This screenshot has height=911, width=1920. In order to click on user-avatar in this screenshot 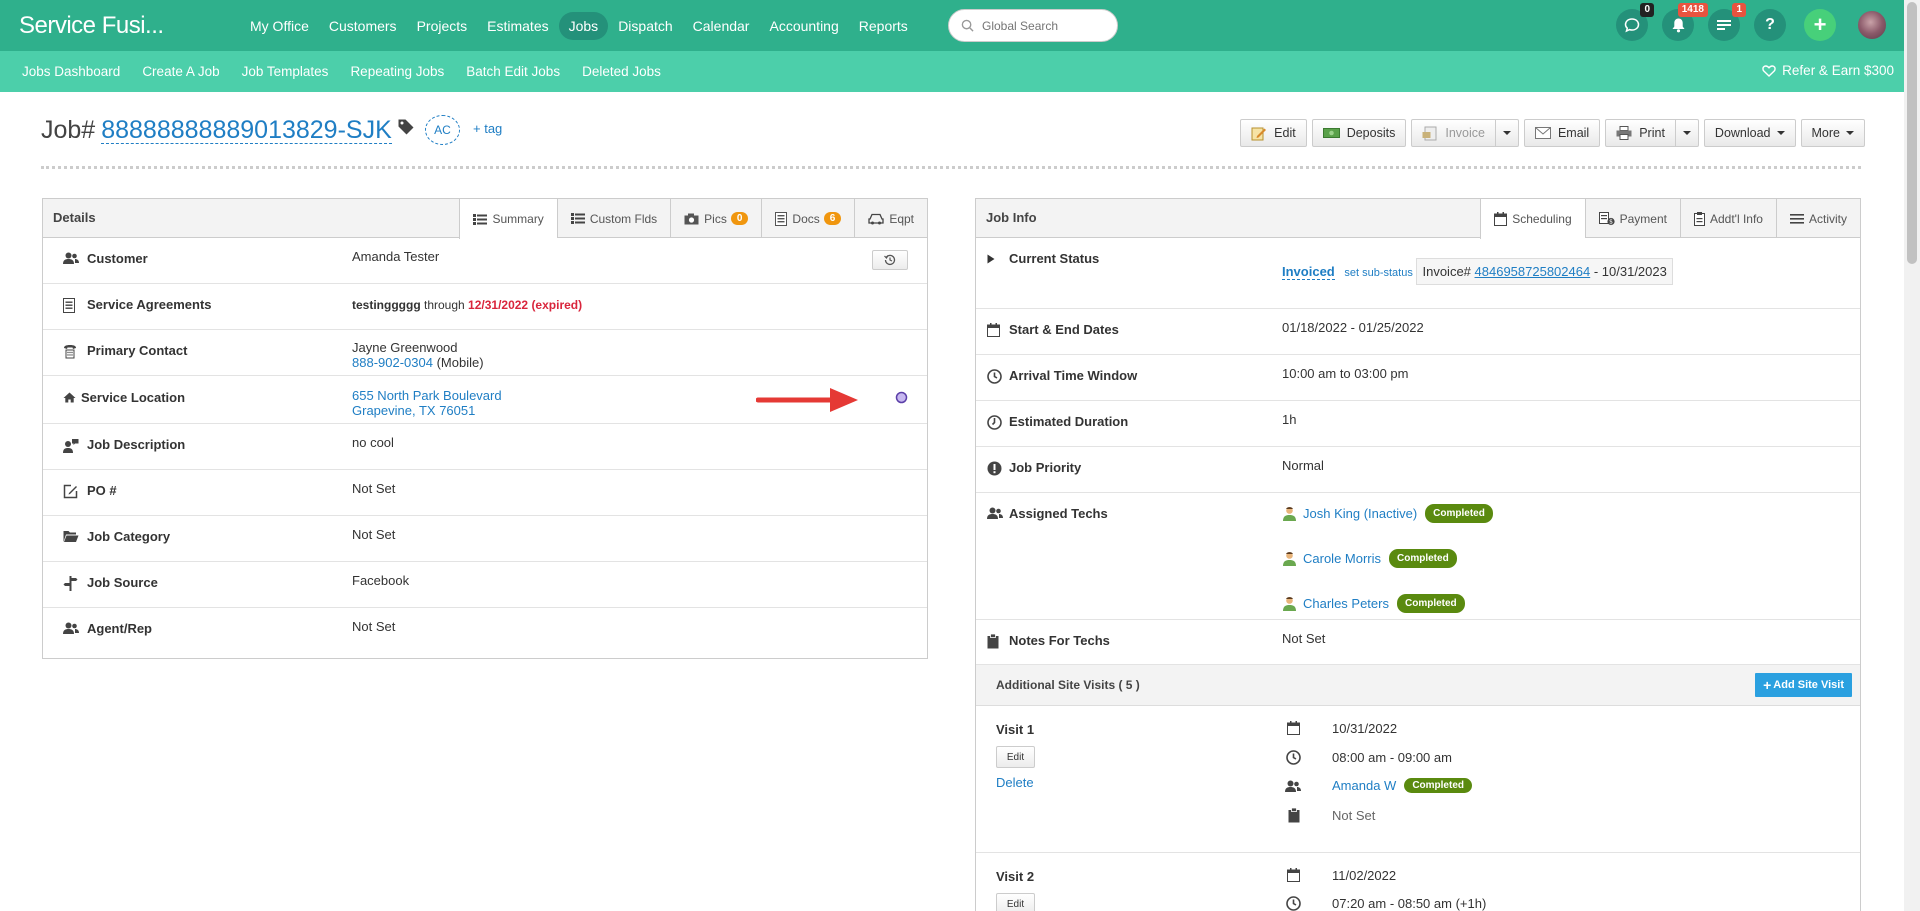, I will do `click(1872, 25)`.